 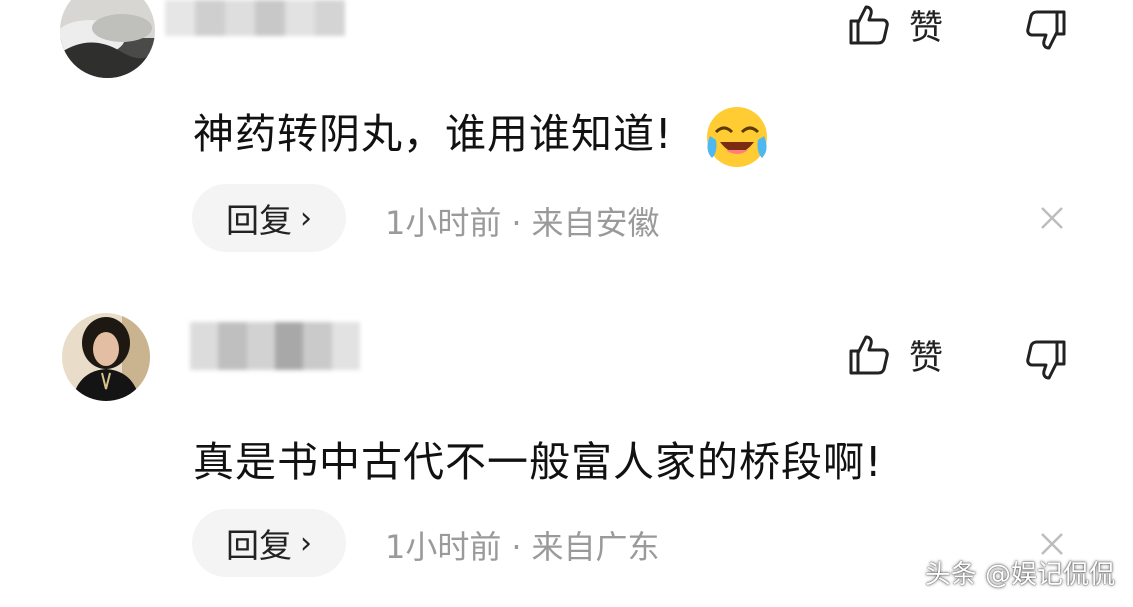 I want to click on laughing-crying-emoji-icon, so click(x=737, y=137).